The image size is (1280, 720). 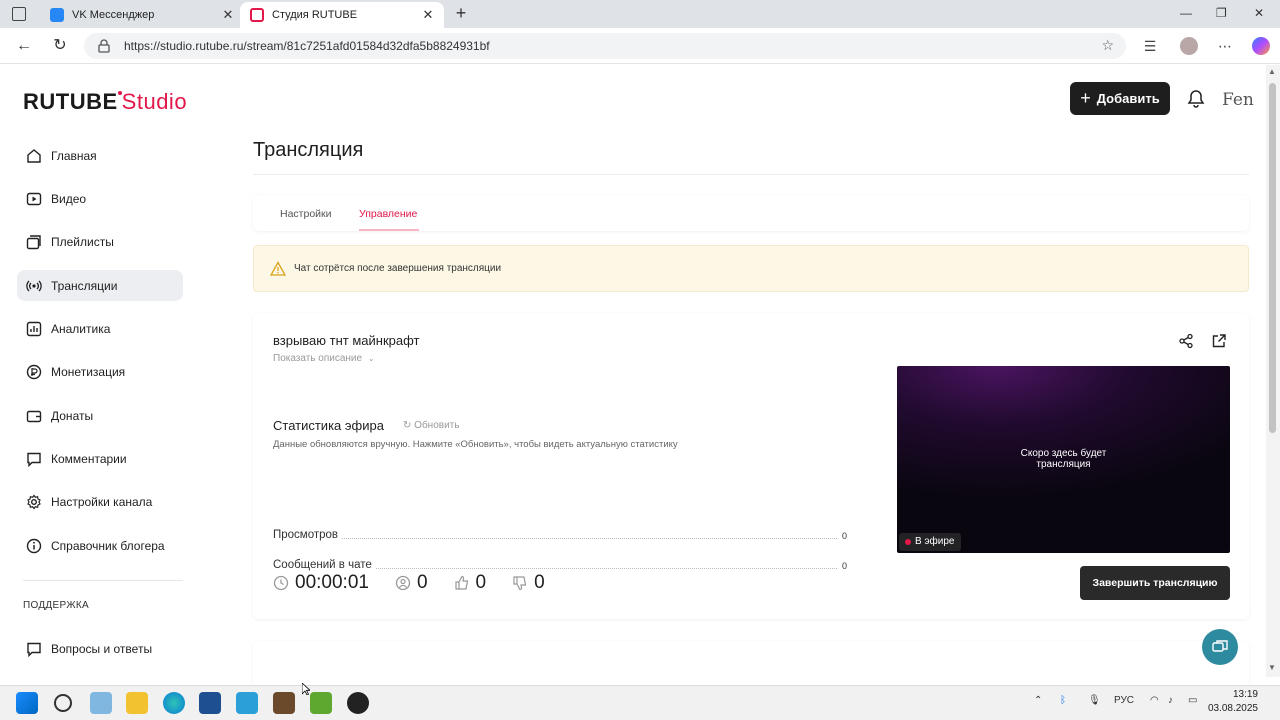 What do you see at coordinates (640, 14) in the screenshot?
I see `browser-tabstrip: VK Мессенджер ✕ Студия RUTUBE ✕ + — ❐ ✕` at bounding box center [640, 14].